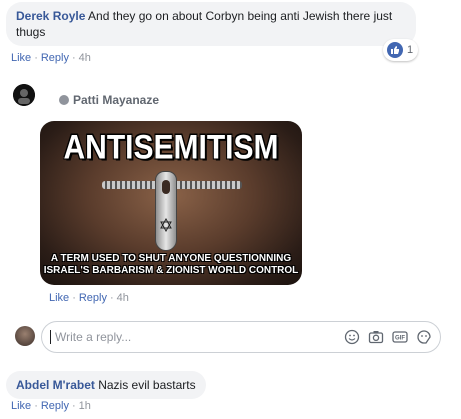 This screenshot has height=419, width=461. I want to click on smiley-icon, so click(352, 337).